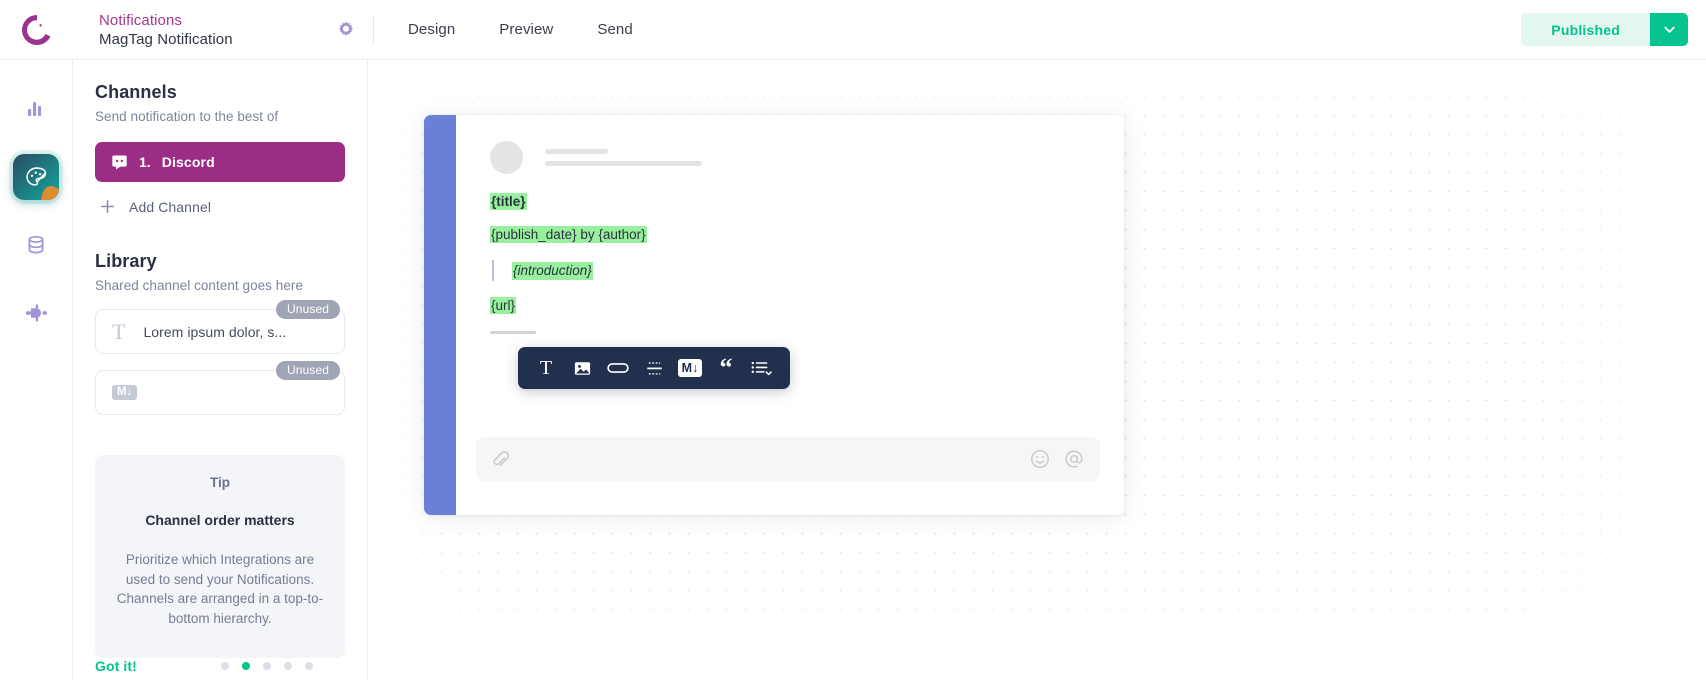  What do you see at coordinates (614, 29) in the screenshot?
I see `tab-send: Send` at bounding box center [614, 29].